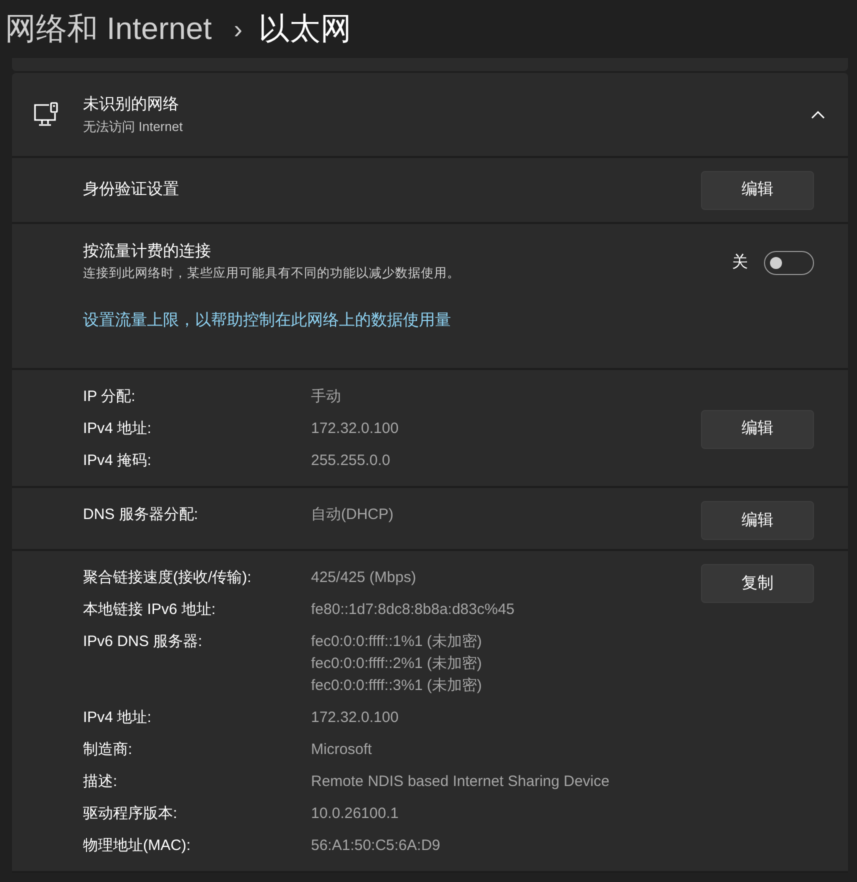  Describe the element at coordinates (375, 846) in the screenshot. I see `property-value: 56:A1:50:C5:6A:D9` at that location.